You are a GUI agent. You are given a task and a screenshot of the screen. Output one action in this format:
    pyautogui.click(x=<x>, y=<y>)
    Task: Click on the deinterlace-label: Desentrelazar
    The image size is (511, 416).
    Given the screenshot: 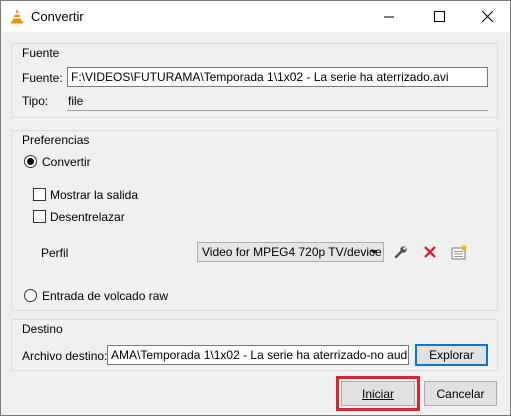 What is the action you would take?
    pyautogui.click(x=87, y=217)
    